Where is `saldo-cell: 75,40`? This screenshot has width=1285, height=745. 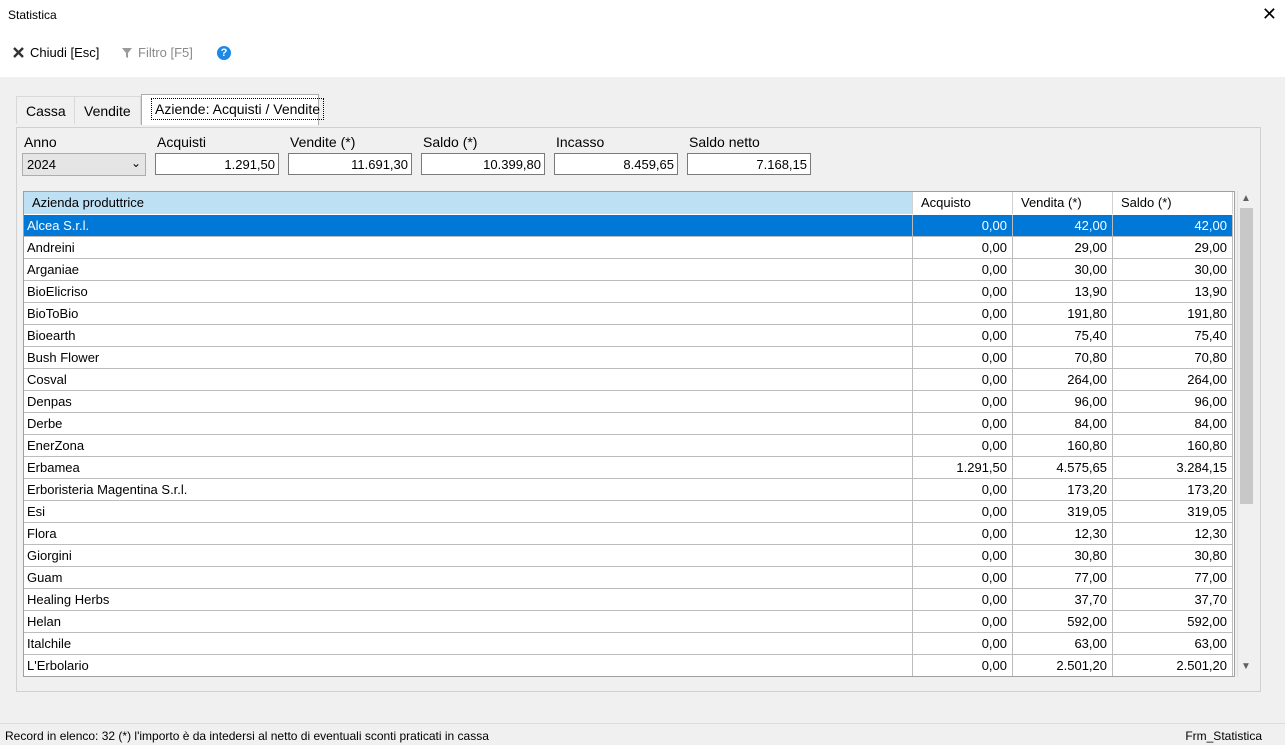
saldo-cell: 75,40 is located at coordinates (1173, 336).